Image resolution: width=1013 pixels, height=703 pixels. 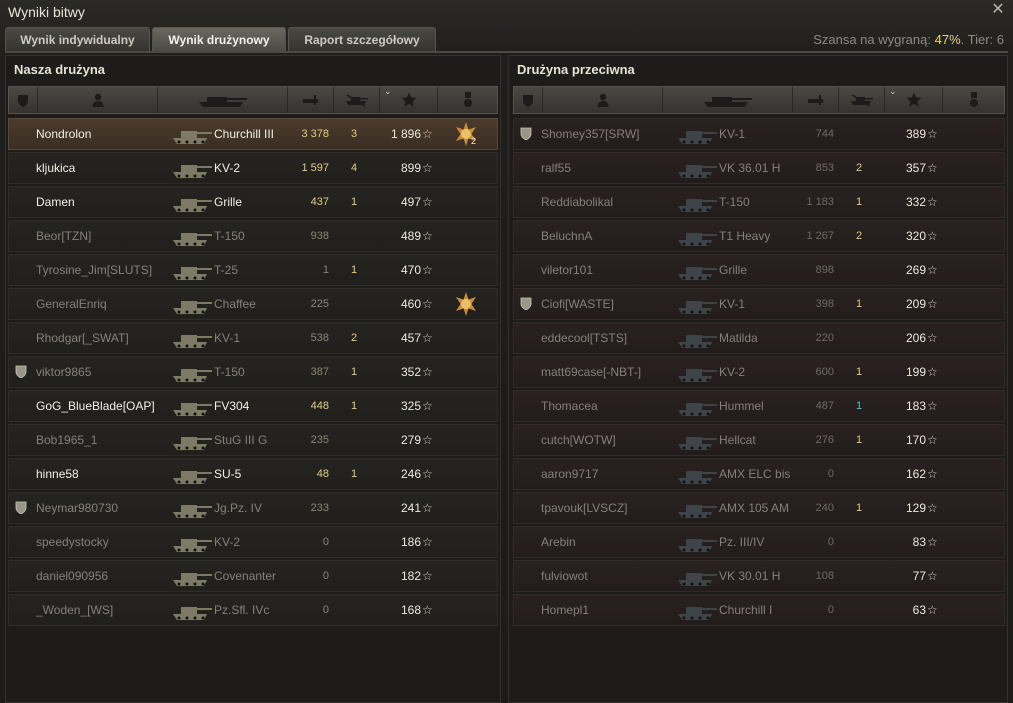 What do you see at coordinates (100, 610) in the screenshot?
I see `player-name: _Woden_[WS]` at bounding box center [100, 610].